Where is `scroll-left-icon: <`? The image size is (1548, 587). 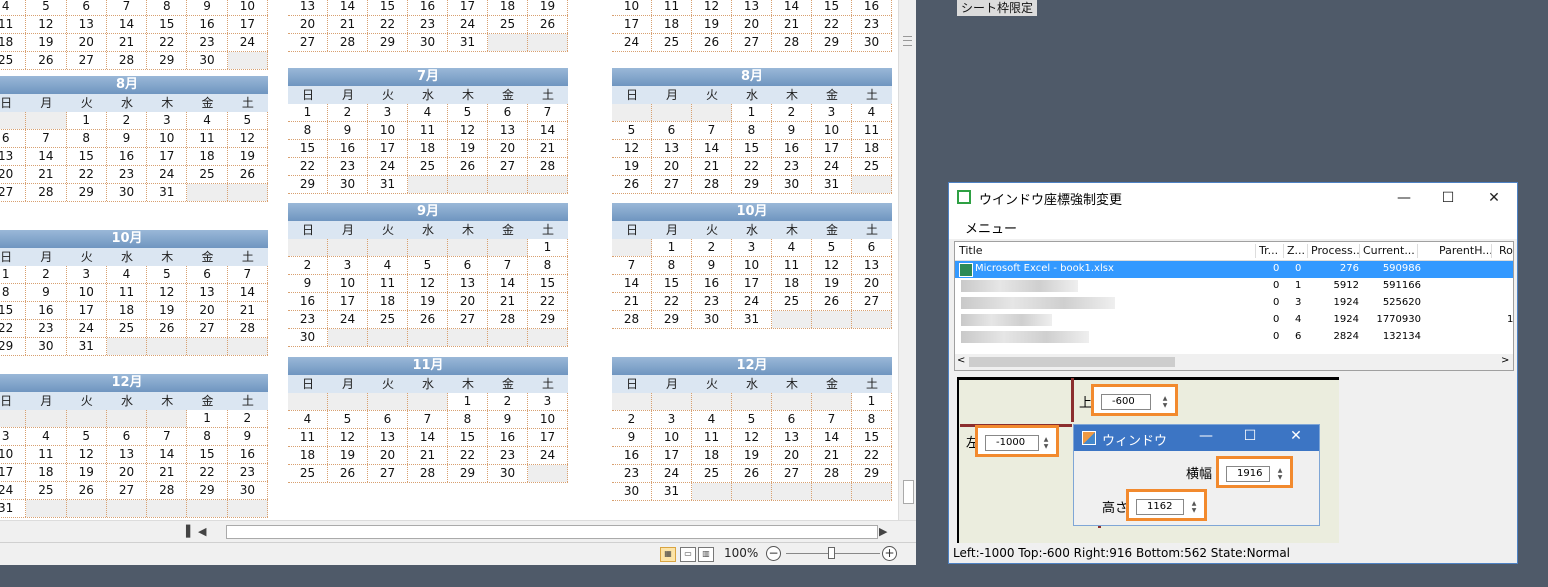 scroll-left-icon: < is located at coordinates (961, 360).